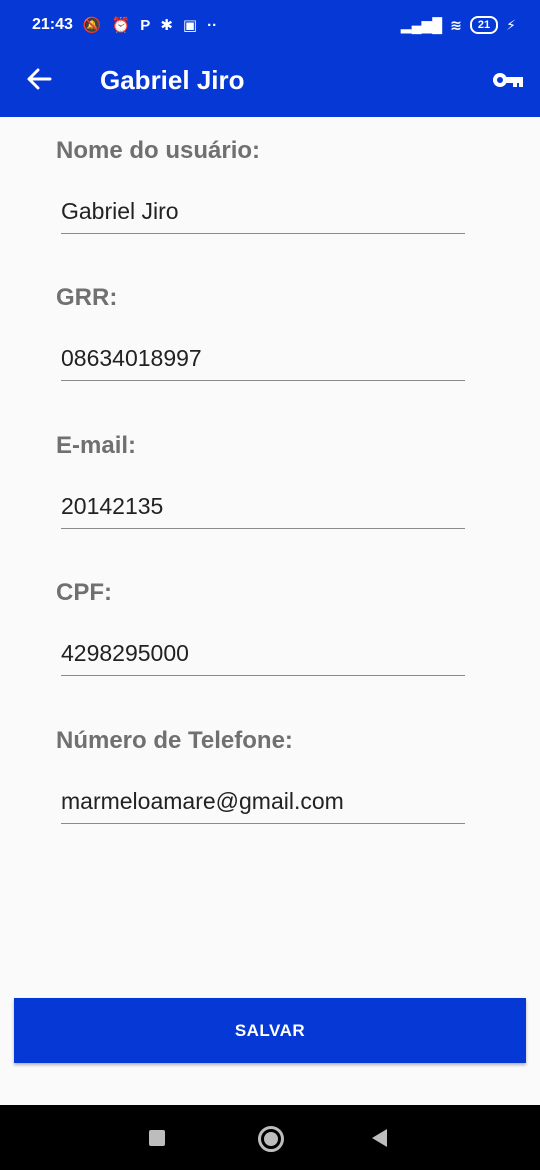  Describe the element at coordinates (84, 592) in the screenshot. I see `cpf-label: CPF:` at that location.